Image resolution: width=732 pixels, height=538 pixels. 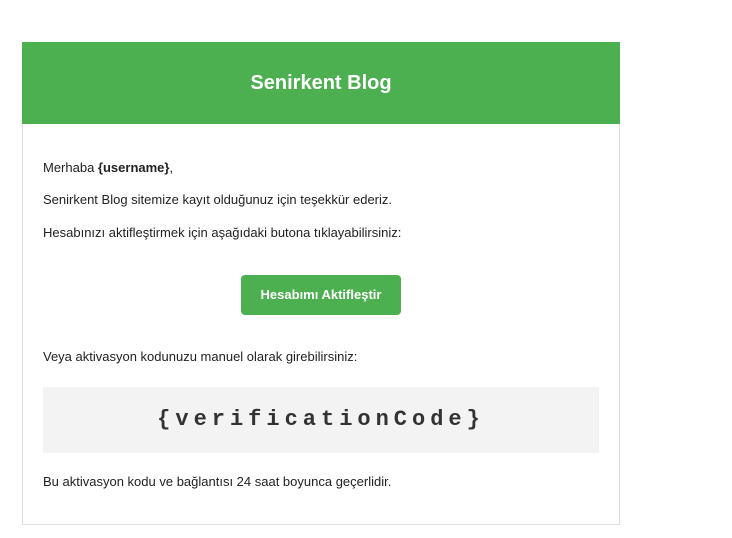 I want to click on cta-wrapper: Hesabımı Aktifleştir, so click(x=321, y=295).